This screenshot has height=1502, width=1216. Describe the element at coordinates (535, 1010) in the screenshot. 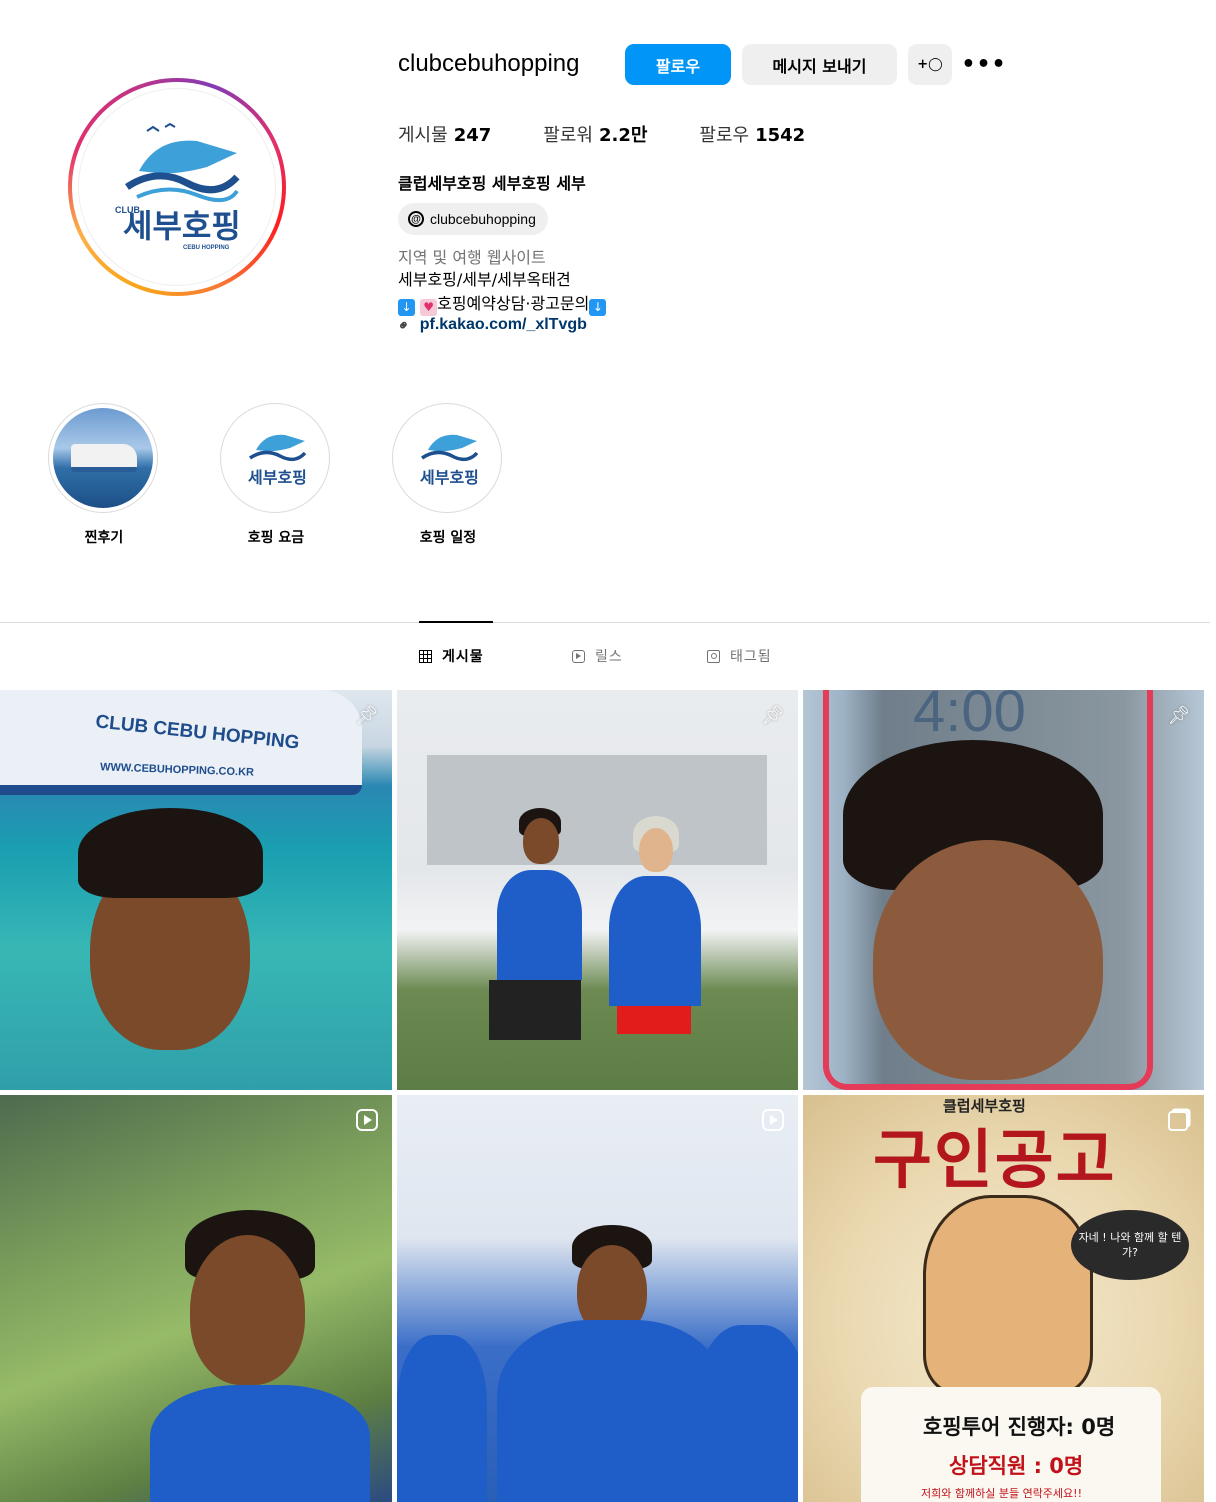

I see `shorts` at that location.